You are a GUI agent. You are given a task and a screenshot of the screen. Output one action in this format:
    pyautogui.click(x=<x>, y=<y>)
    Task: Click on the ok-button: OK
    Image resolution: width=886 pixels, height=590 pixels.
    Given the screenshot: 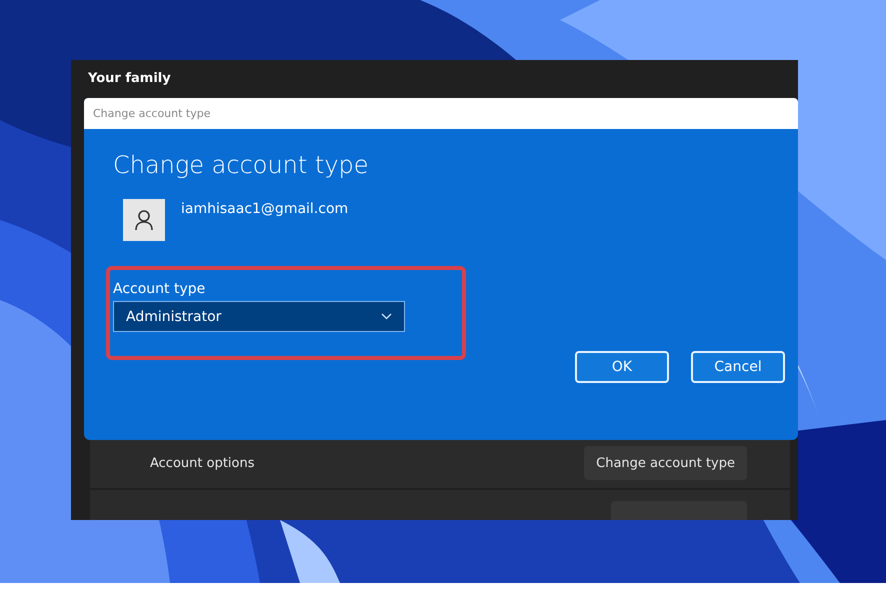 What is the action you would take?
    pyautogui.click(x=622, y=367)
    